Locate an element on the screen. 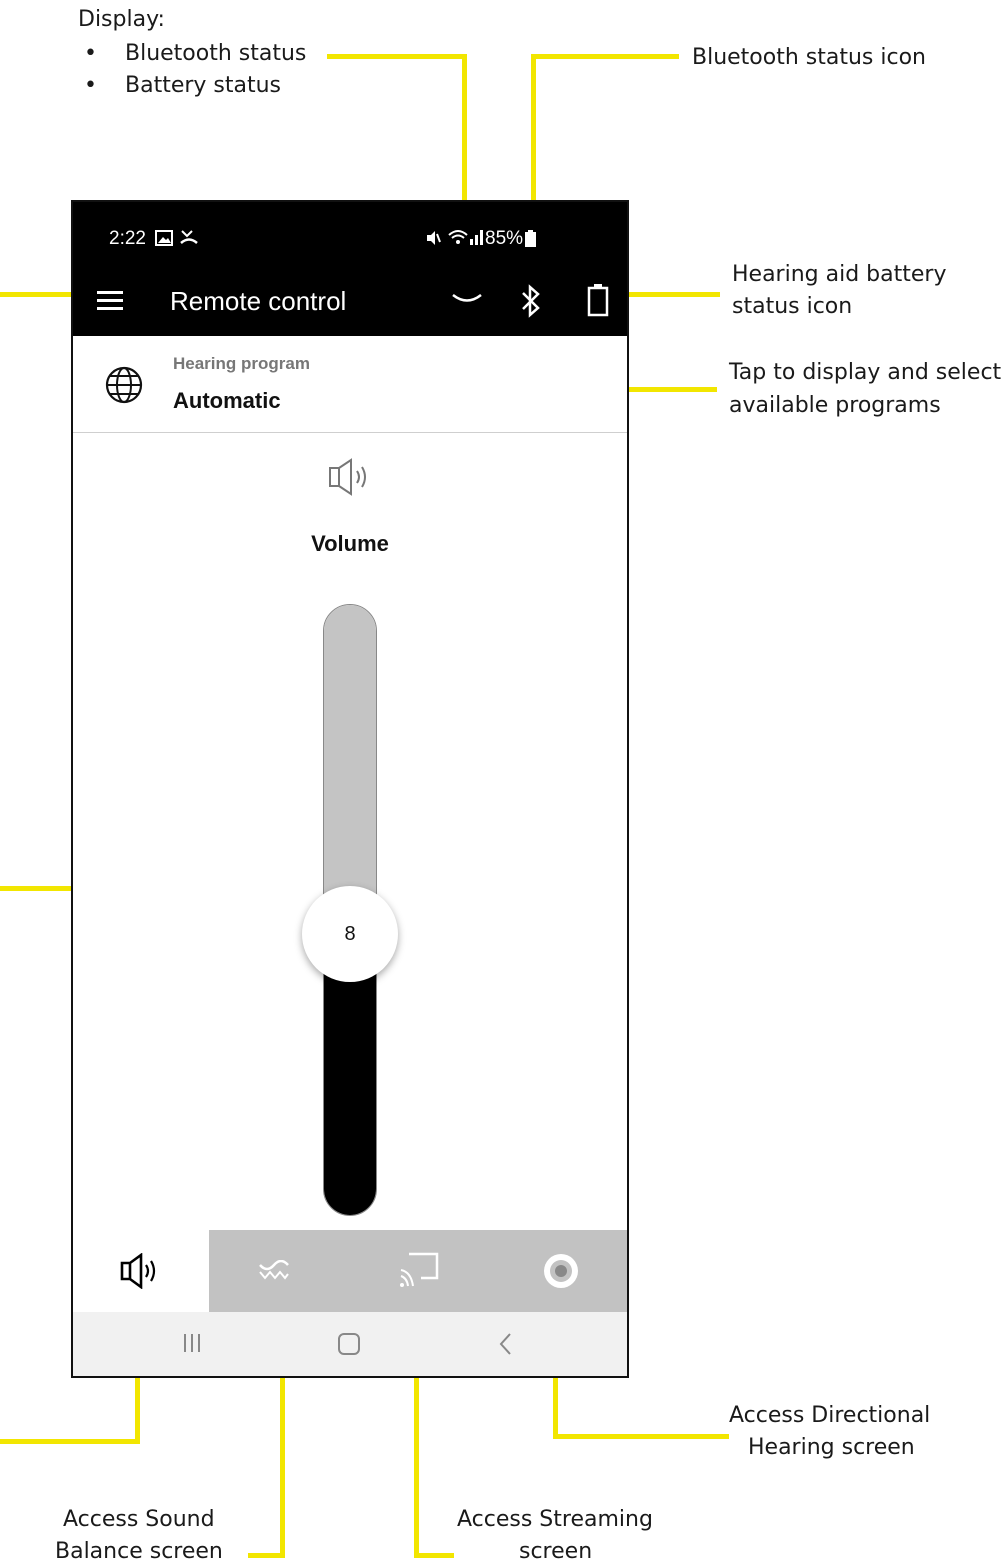 This screenshot has width=1003, height=1568. sound-balance-callout-2: Balance screen is located at coordinates (139, 1551).